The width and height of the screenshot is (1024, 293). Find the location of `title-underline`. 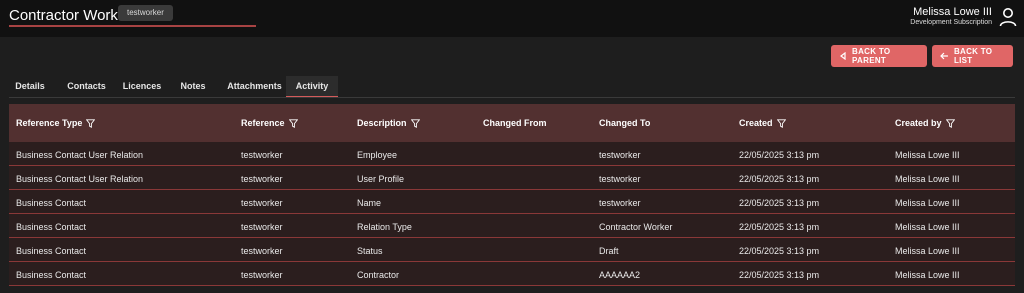

title-underline is located at coordinates (132, 26).